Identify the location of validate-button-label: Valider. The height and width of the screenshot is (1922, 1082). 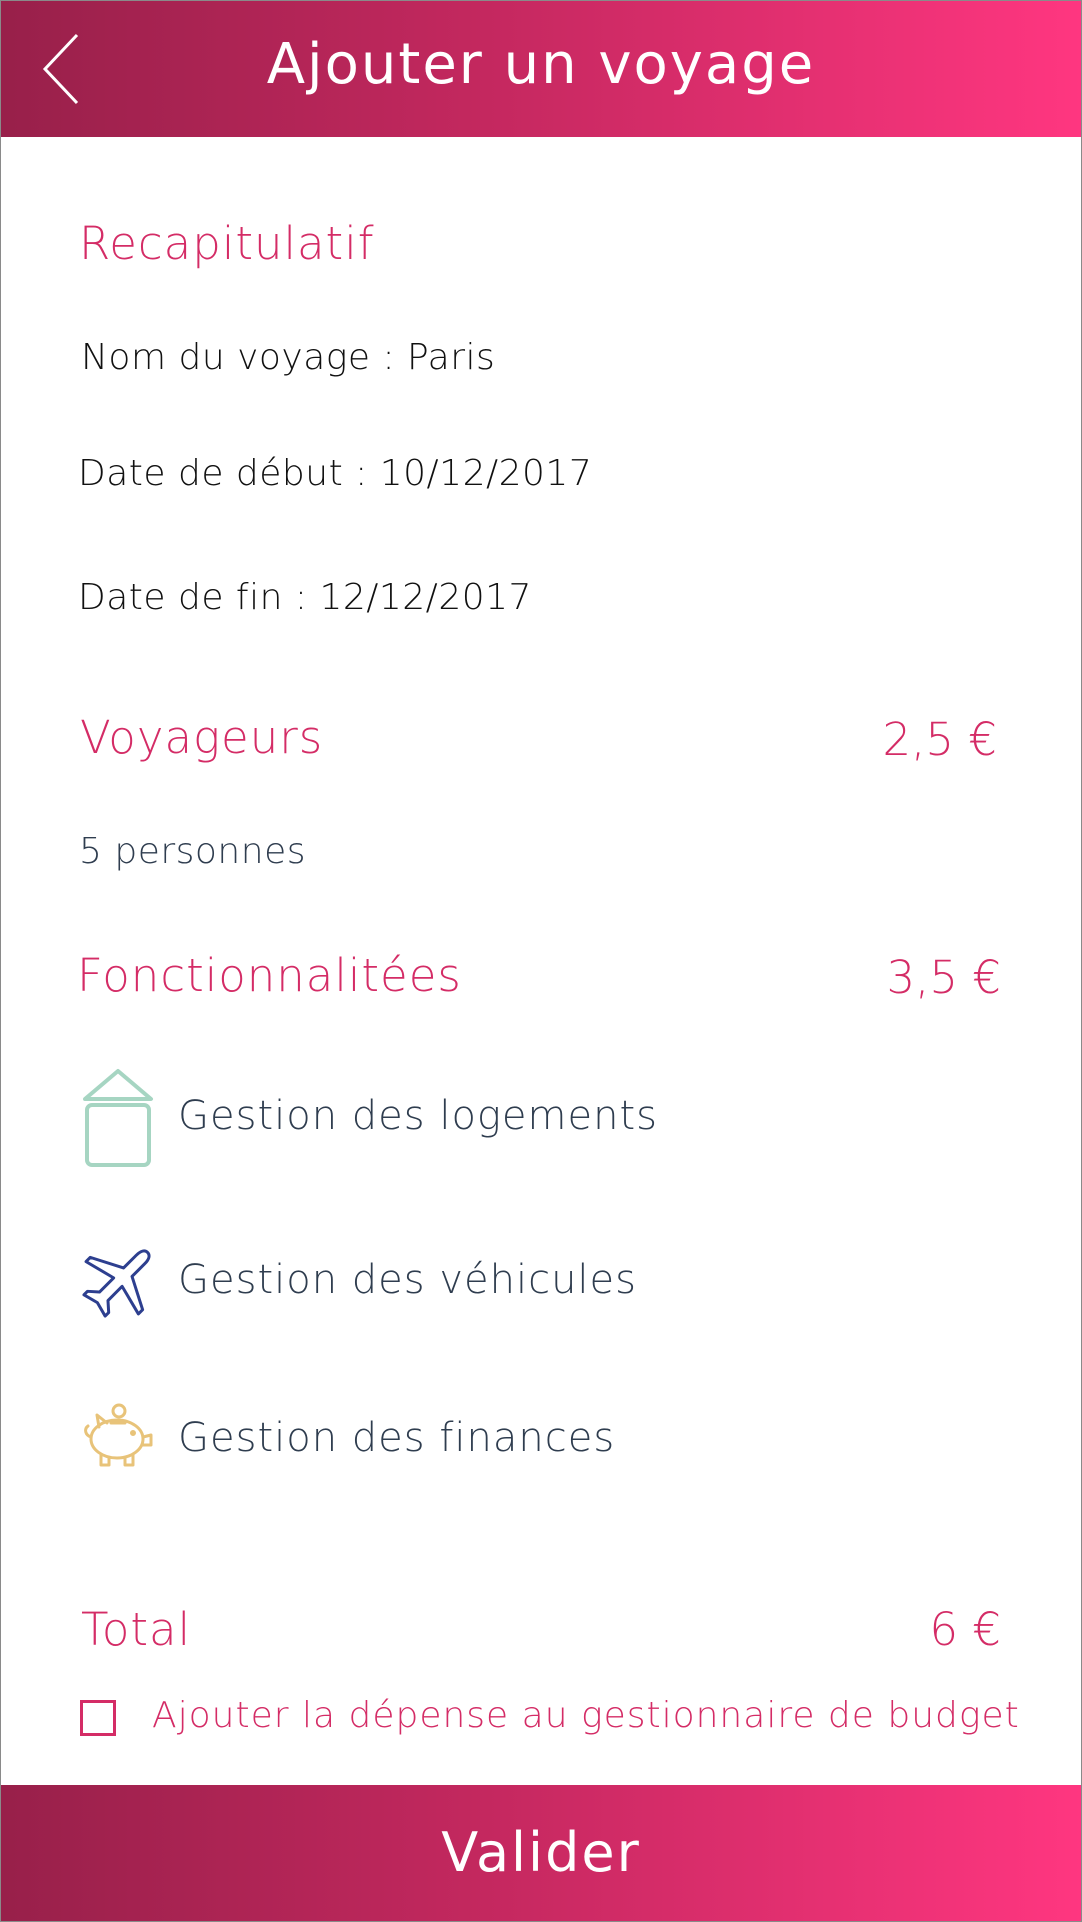
(541, 1852).